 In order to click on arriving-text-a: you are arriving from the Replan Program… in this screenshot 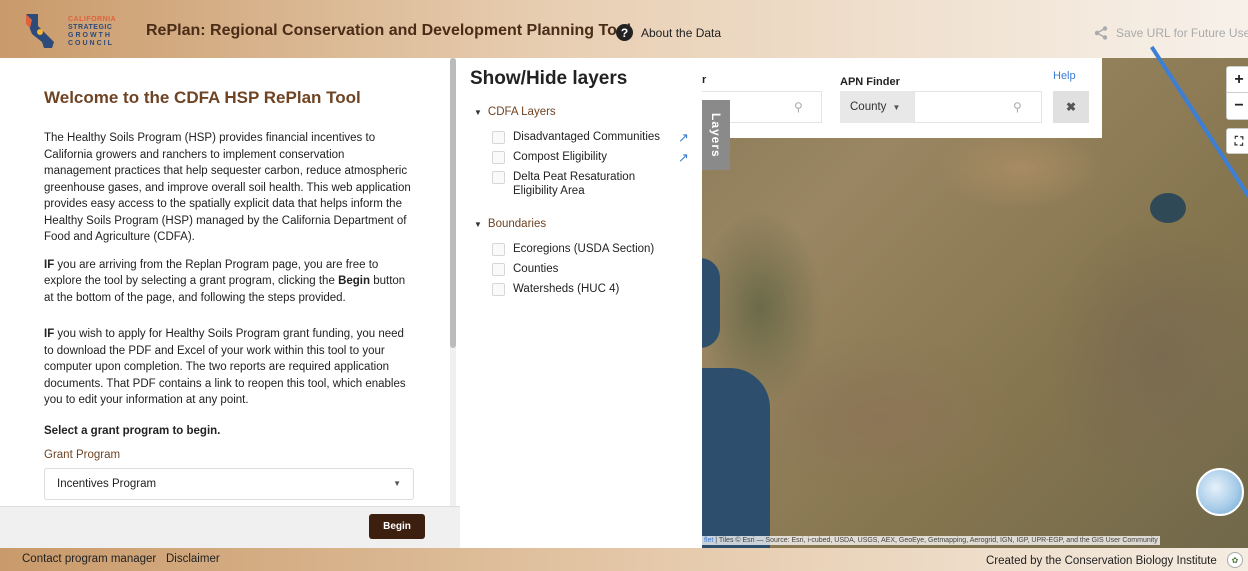, I will do `click(211, 273)`.